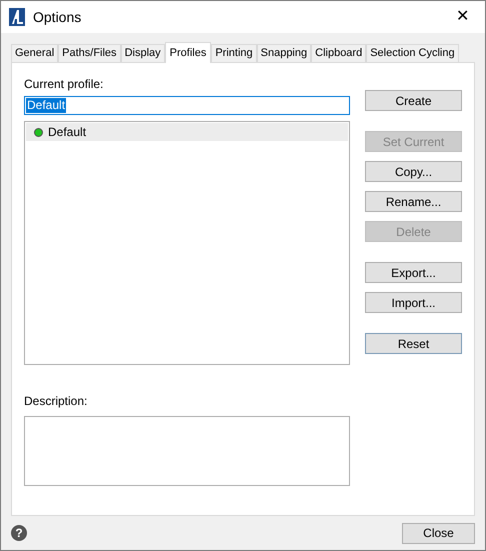 This screenshot has height=551, width=486. I want to click on tab: Profiles, so click(188, 52).